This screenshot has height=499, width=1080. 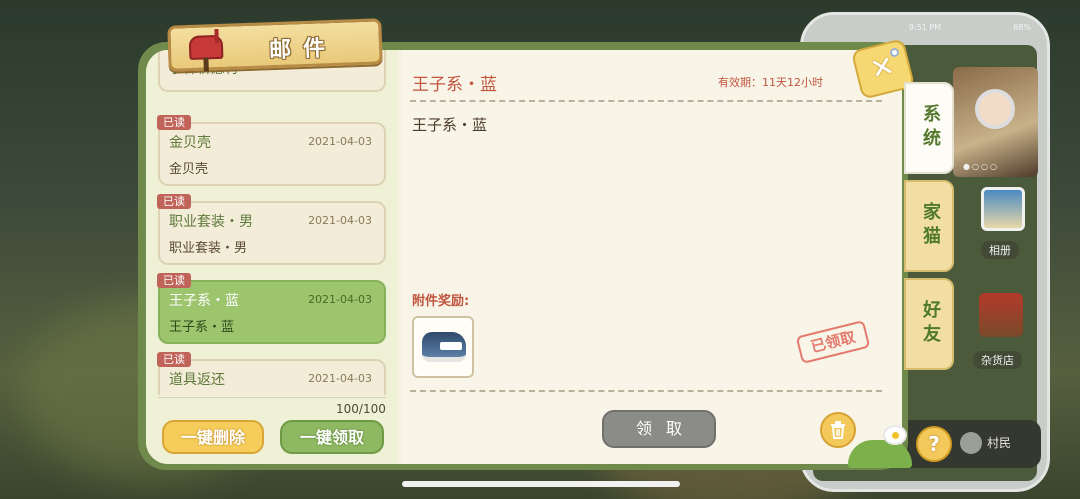 I want to click on tab-system: 系统, so click(x=929, y=128).